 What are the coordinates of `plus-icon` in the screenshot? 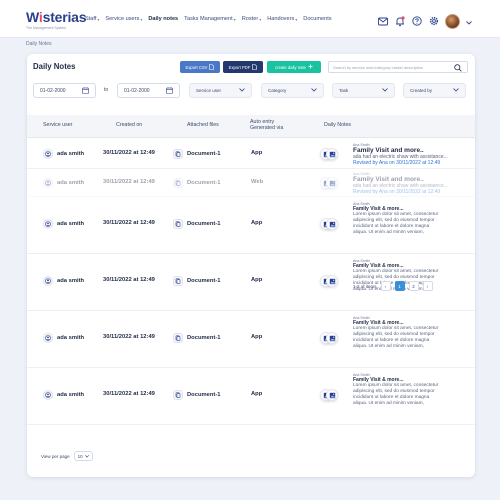 It's located at (310, 67).